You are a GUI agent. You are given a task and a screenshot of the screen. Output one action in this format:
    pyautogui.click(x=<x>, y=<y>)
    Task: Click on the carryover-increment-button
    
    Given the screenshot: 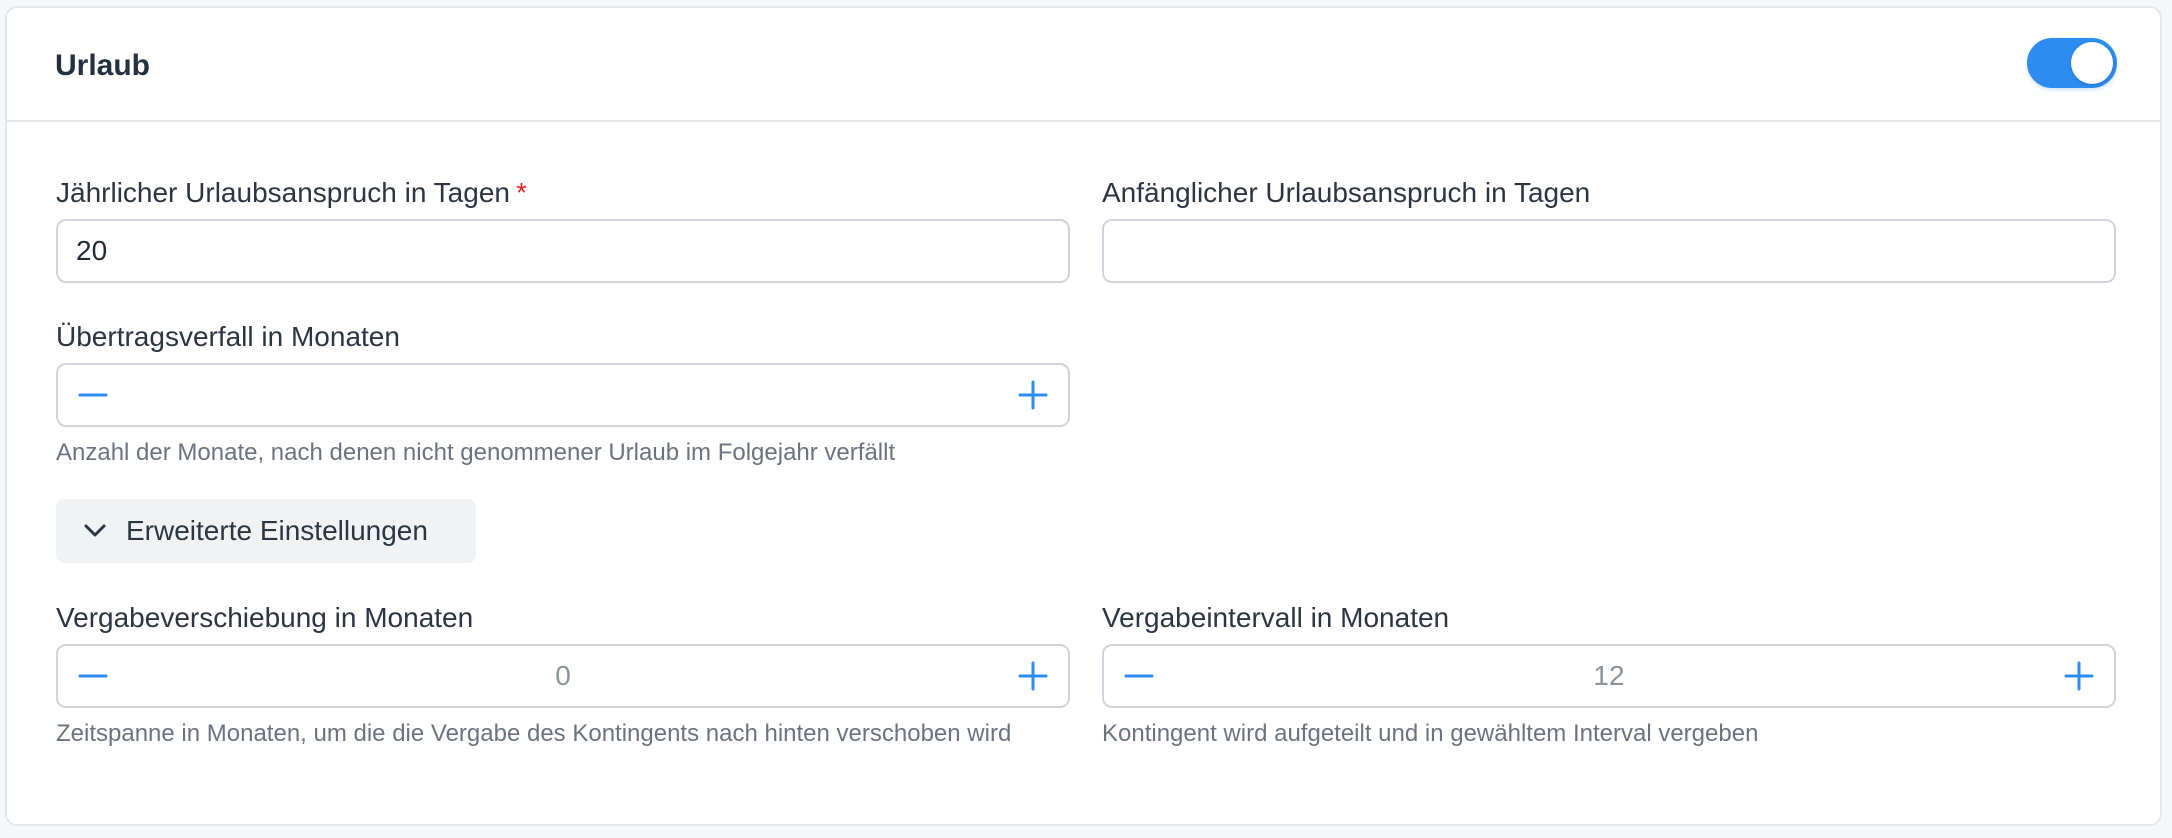 What is the action you would take?
    pyautogui.click(x=1033, y=395)
    